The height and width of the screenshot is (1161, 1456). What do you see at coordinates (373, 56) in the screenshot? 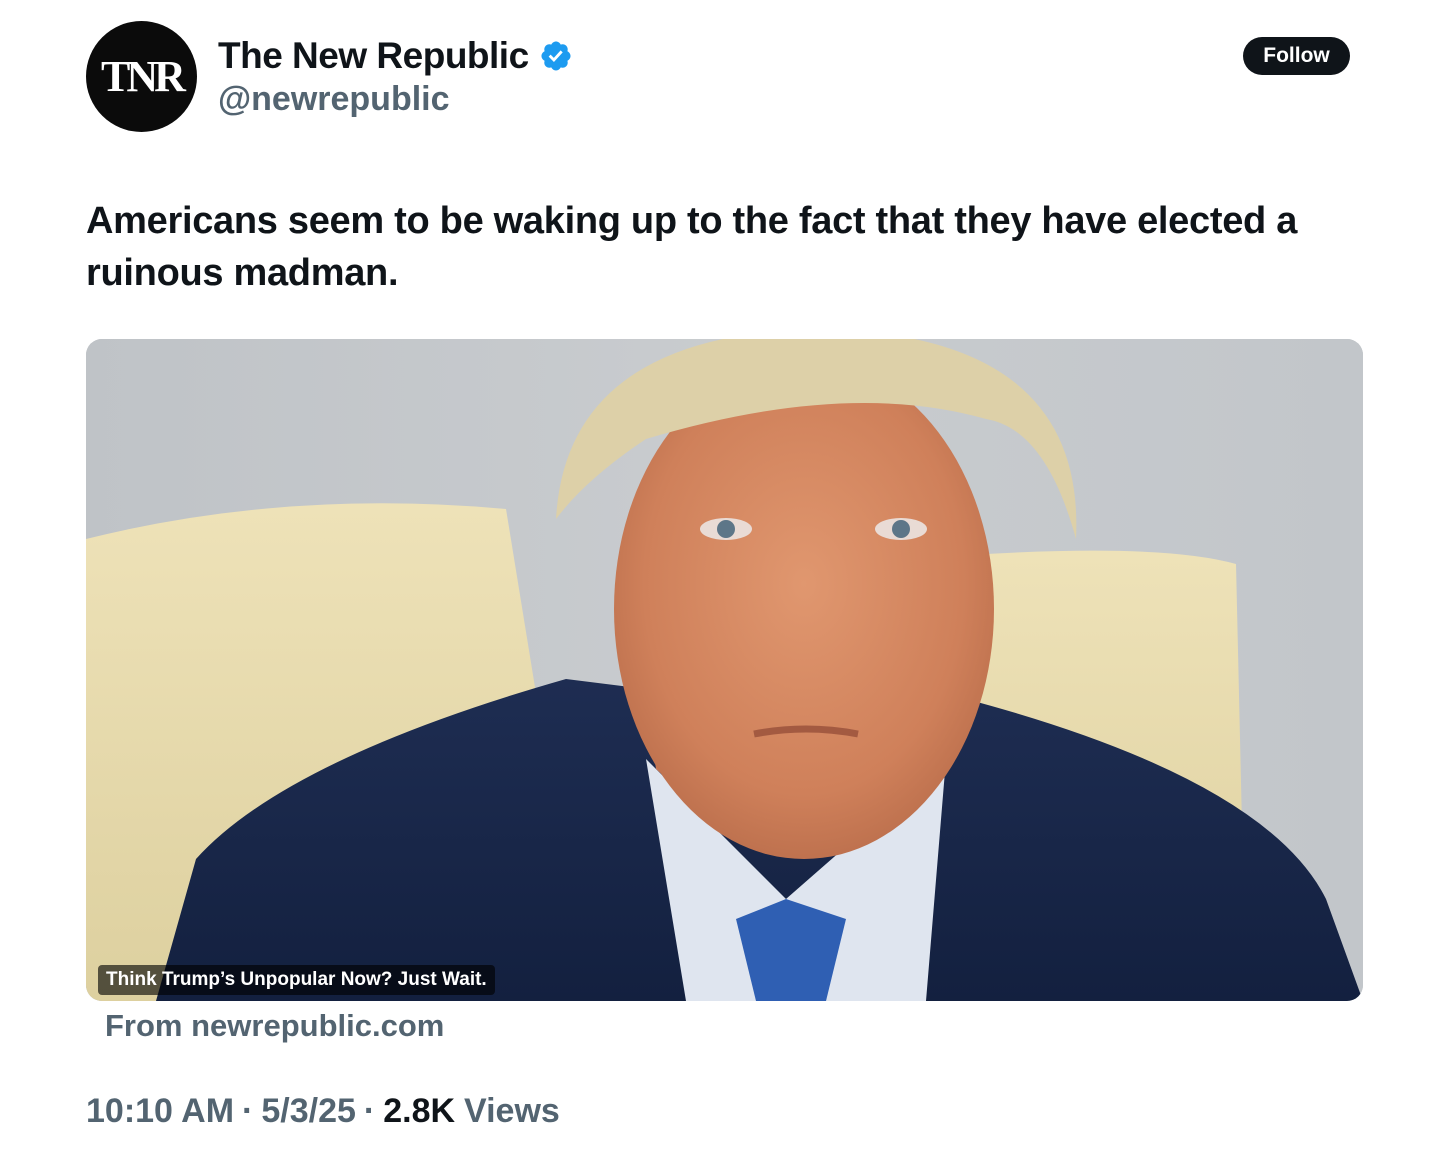
I see `display-name: The New Republic` at bounding box center [373, 56].